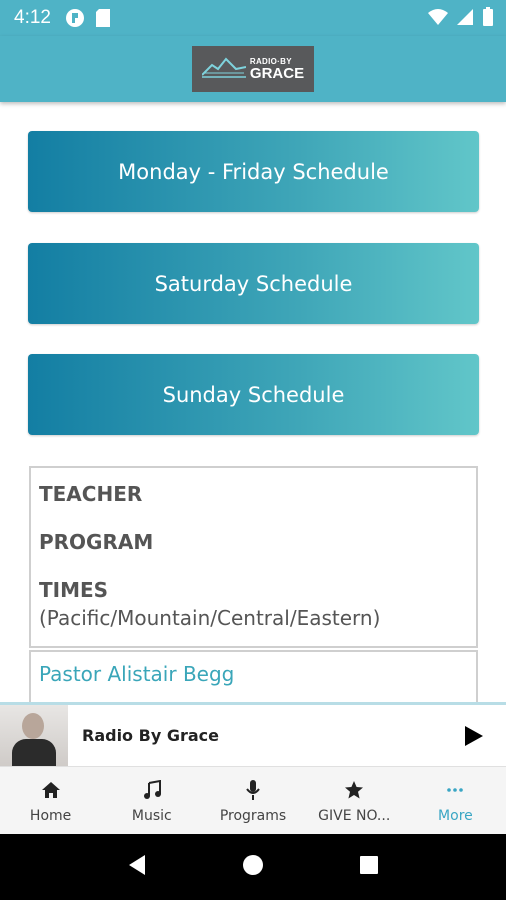 The image size is (506, 900). What do you see at coordinates (488, 17) in the screenshot?
I see `battery-icon` at bounding box center [488, 17].